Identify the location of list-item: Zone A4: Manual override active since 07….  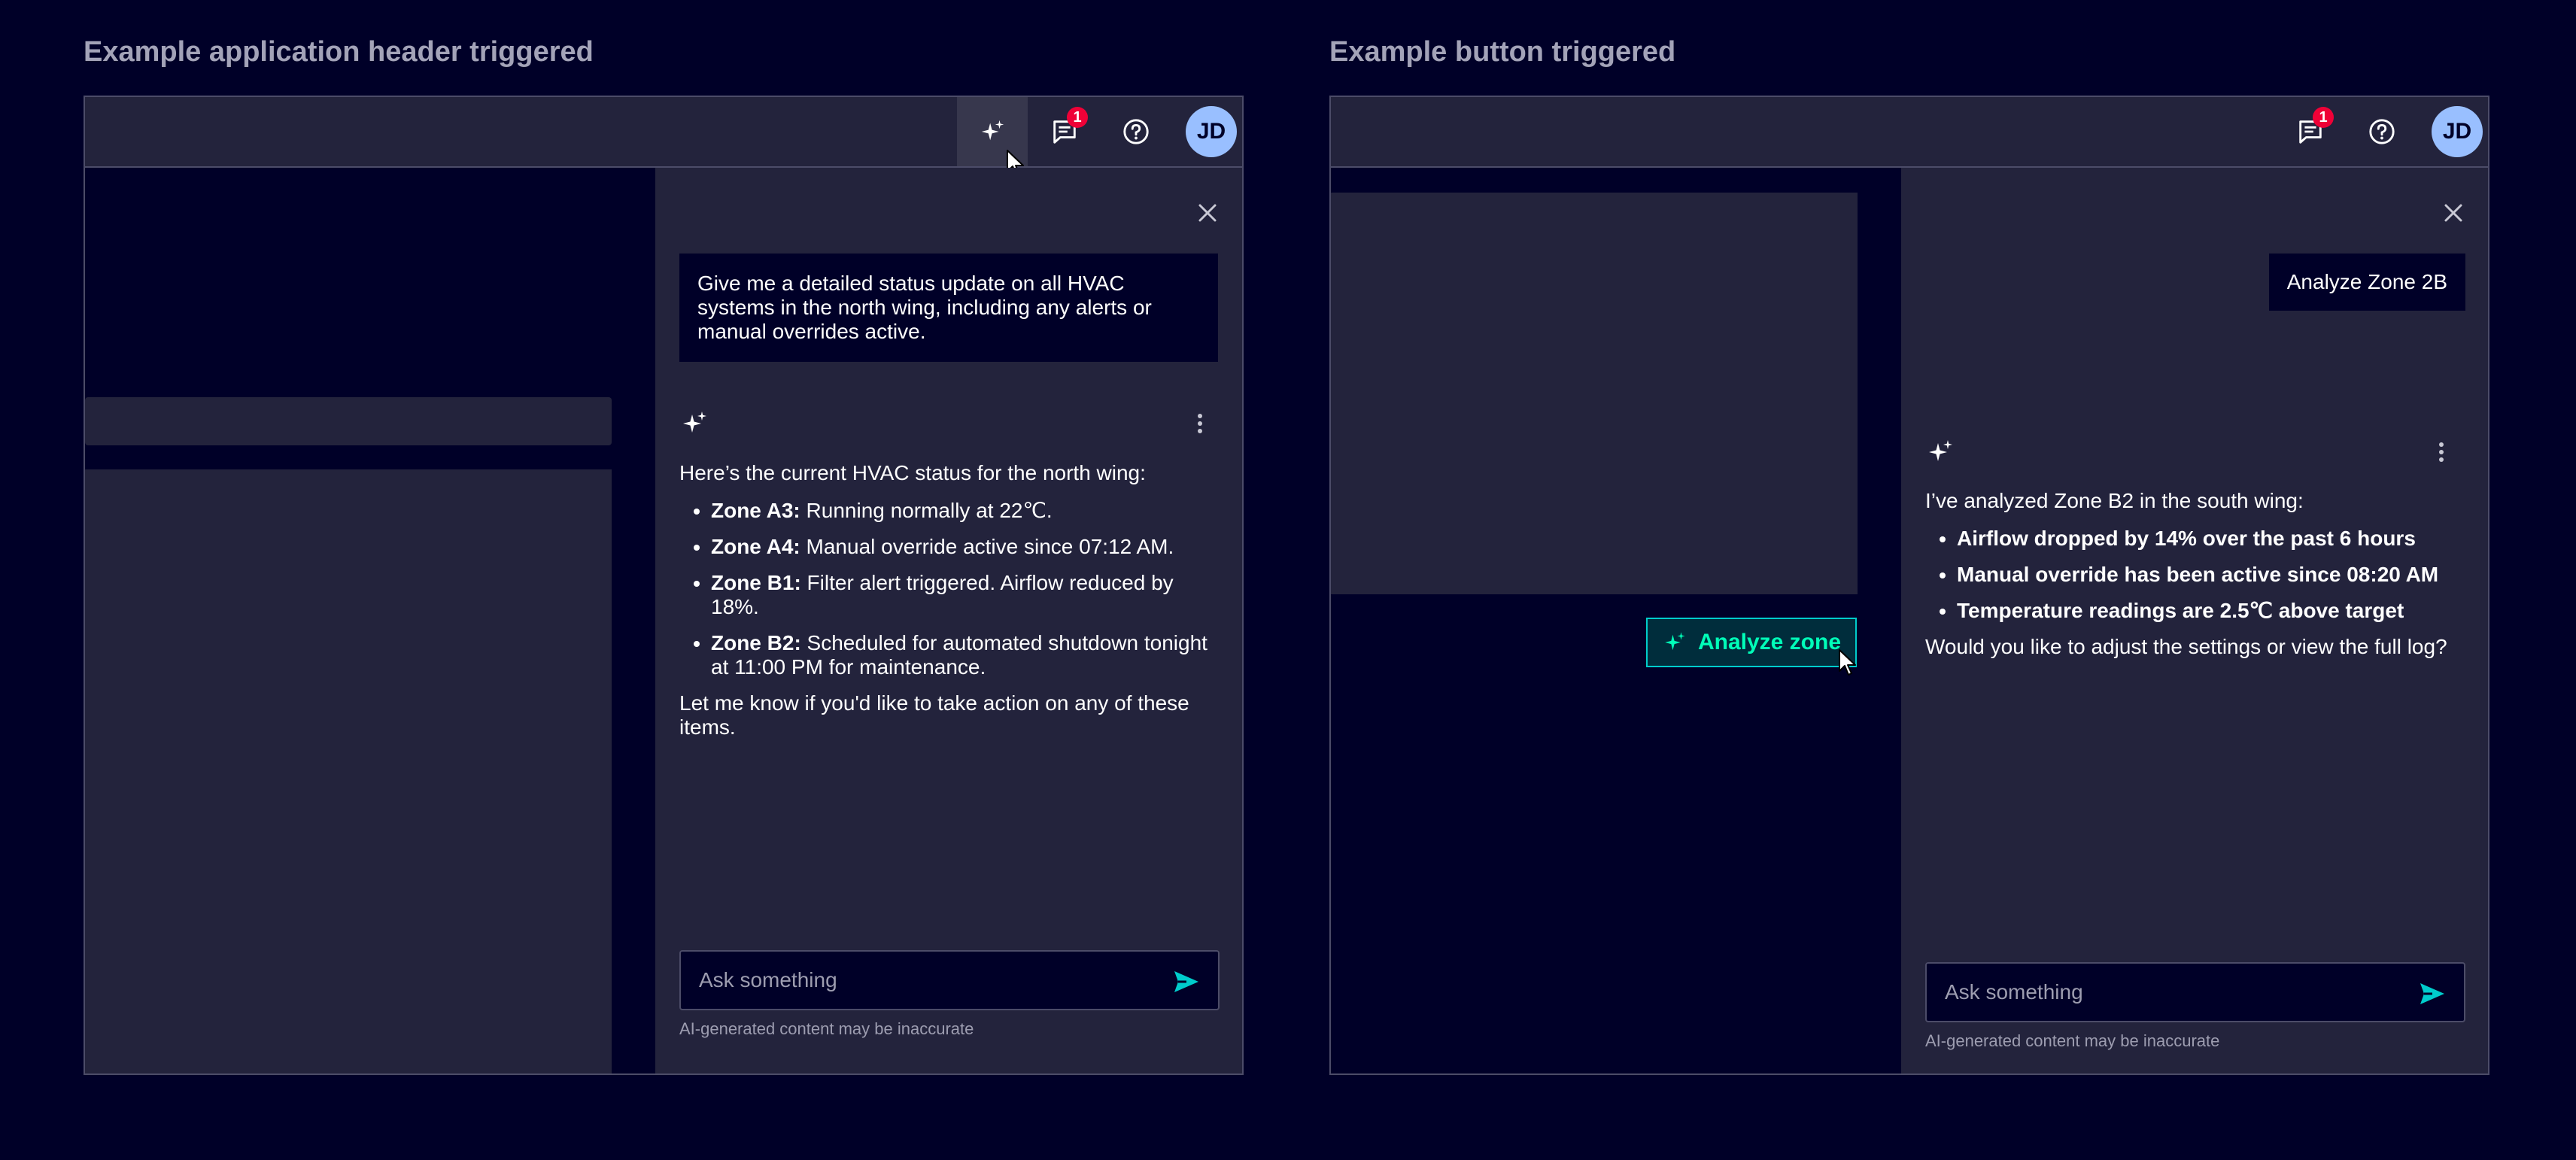
(966, 547).